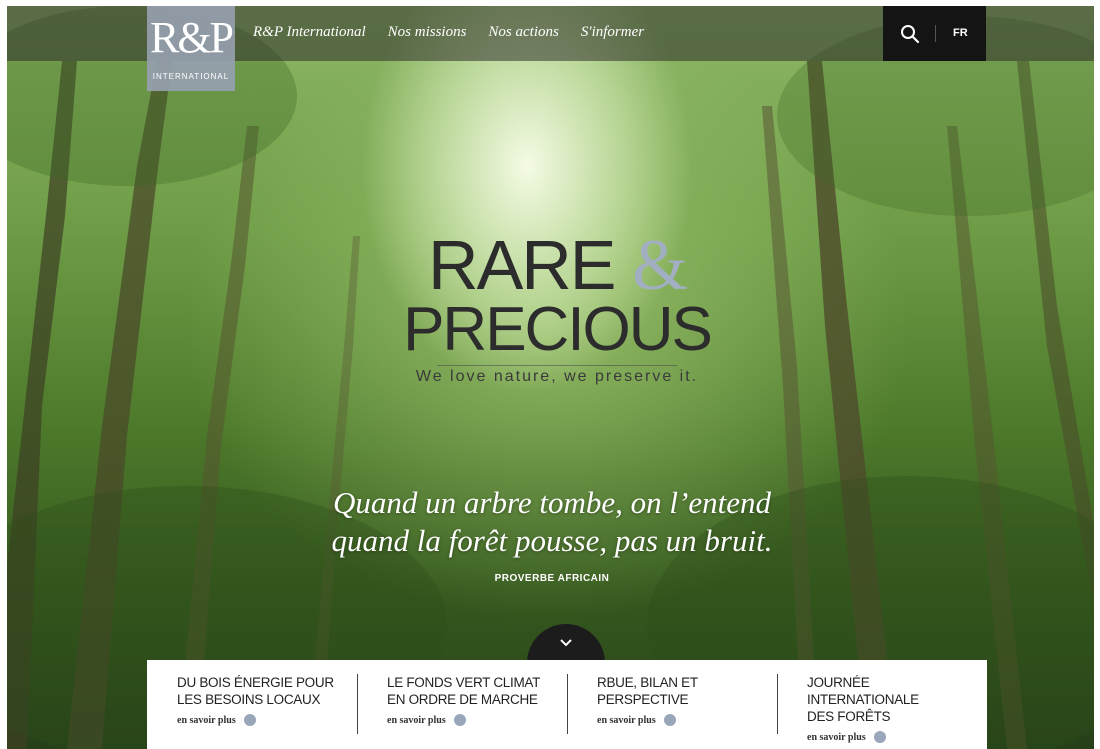 This screenshot has width=1100, height=749. I want to click on quote-author: PROVERBE AFRICAIN, so click(552, 578).